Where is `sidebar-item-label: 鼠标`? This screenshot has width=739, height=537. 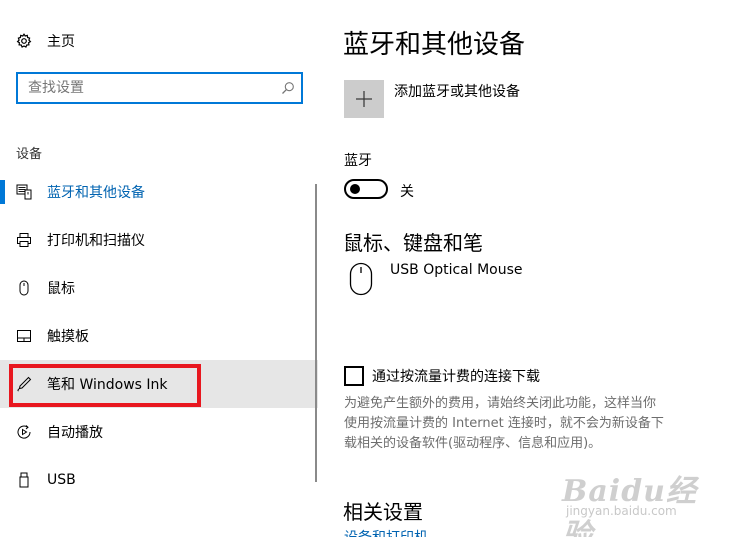
sidebar-item-label: 鼠标 is located at coordinates (61, 289).